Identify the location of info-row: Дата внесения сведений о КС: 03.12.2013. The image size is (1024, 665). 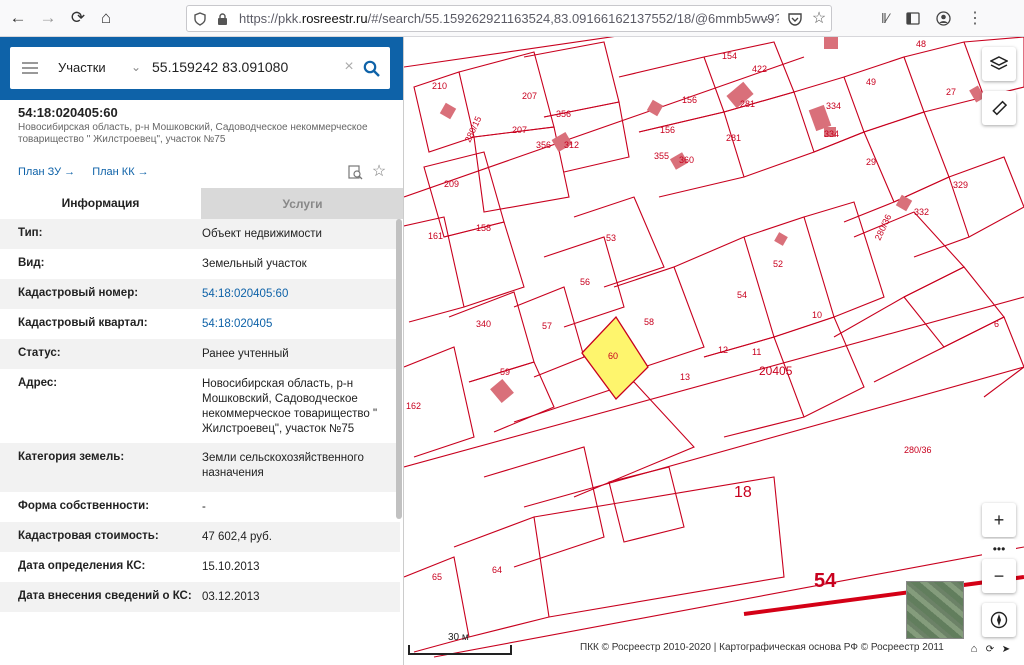
(200, 597).